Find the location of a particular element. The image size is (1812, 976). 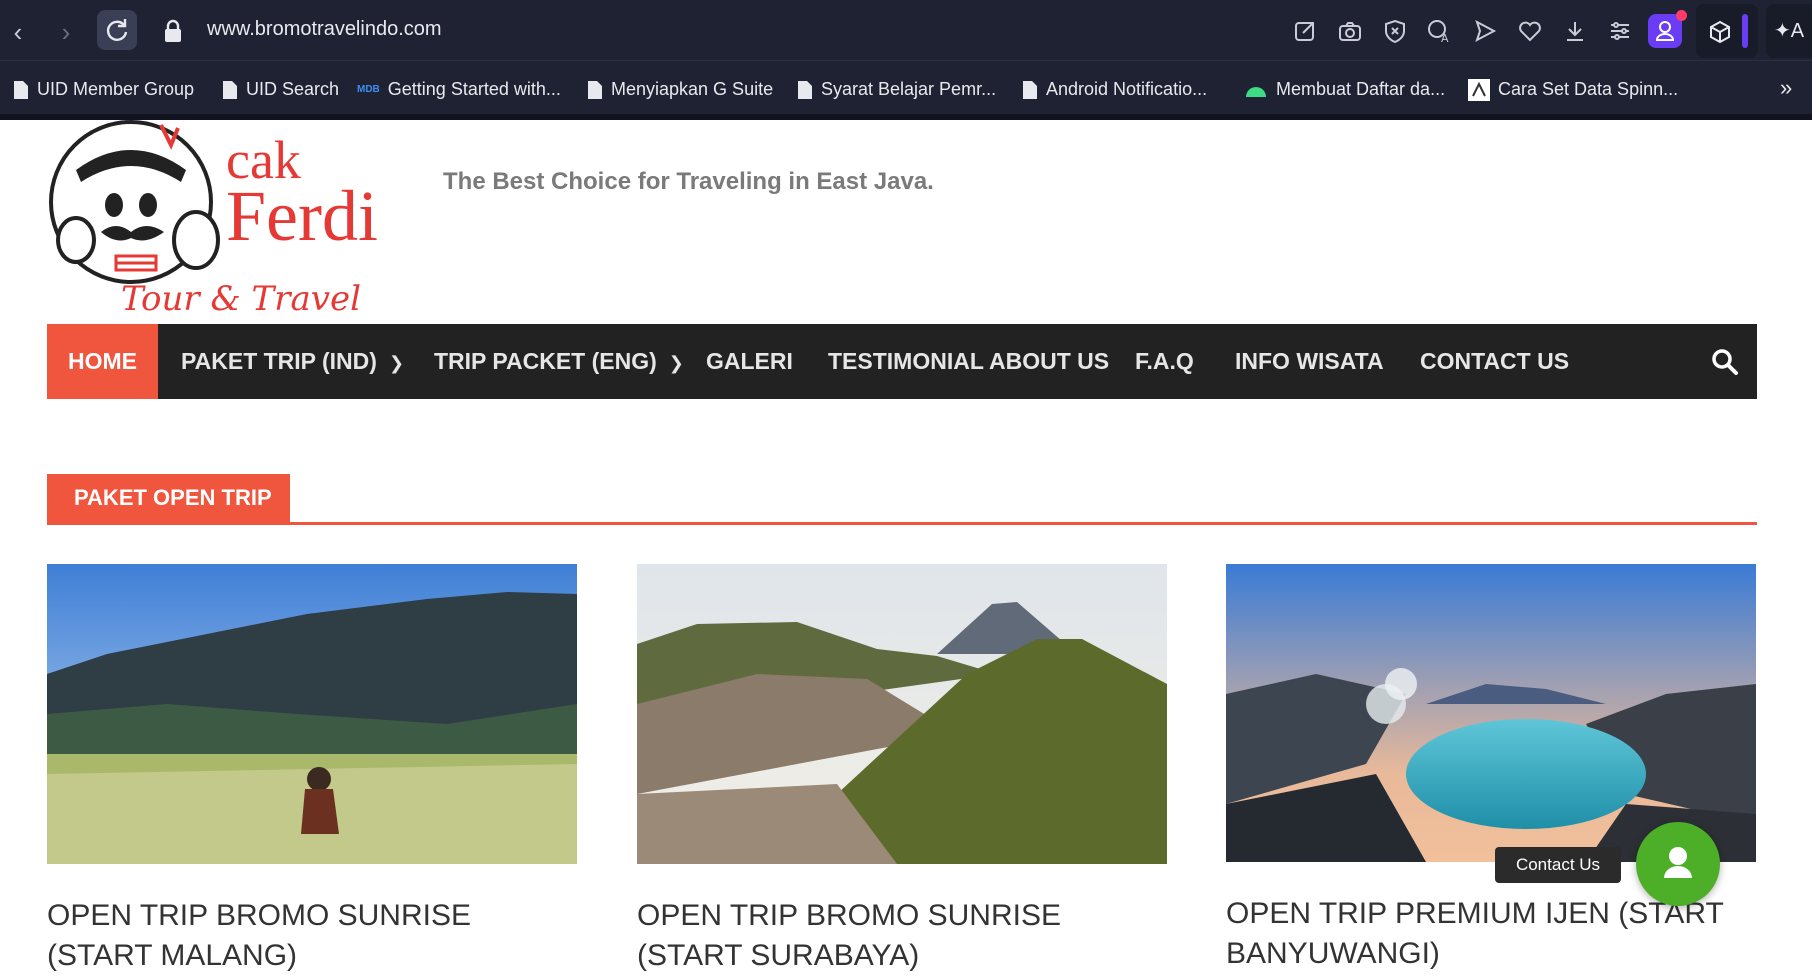

nav-home: HOME is located at coordinates (102, 361).